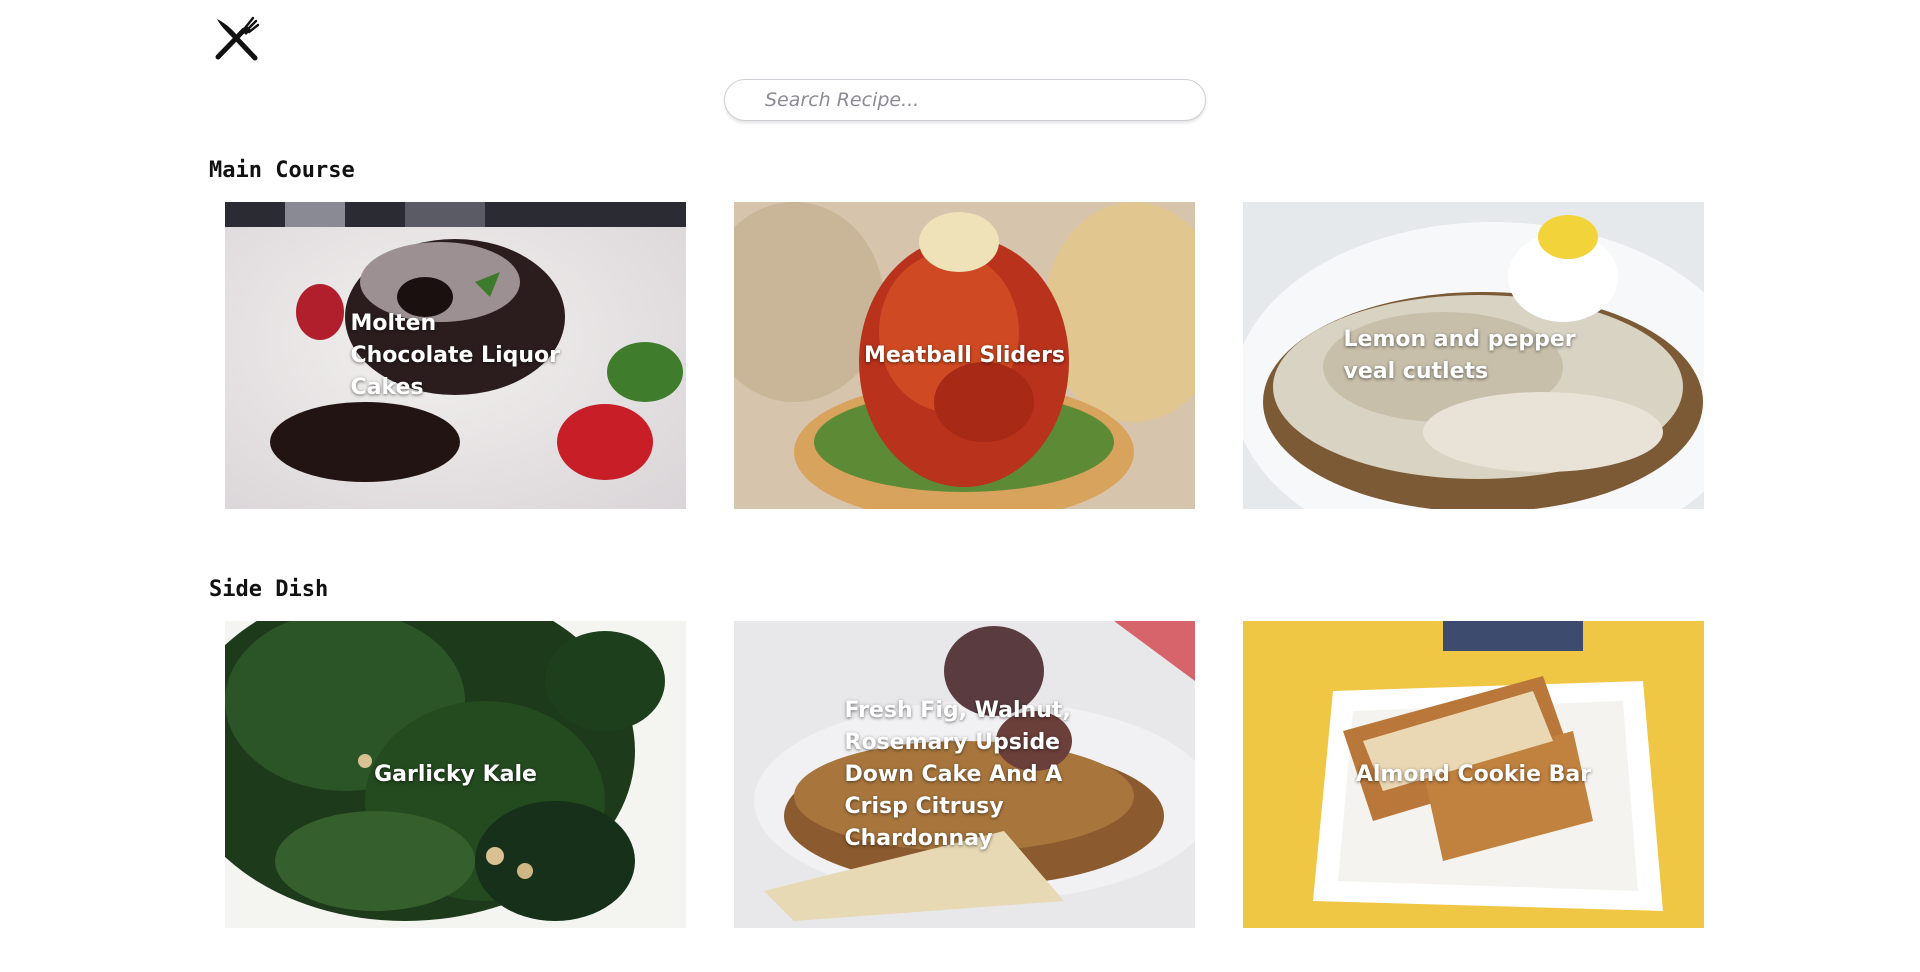  Describe the element at coordinates (236, 39) in the screenshot. I see `fork-knife-icon` at that location.